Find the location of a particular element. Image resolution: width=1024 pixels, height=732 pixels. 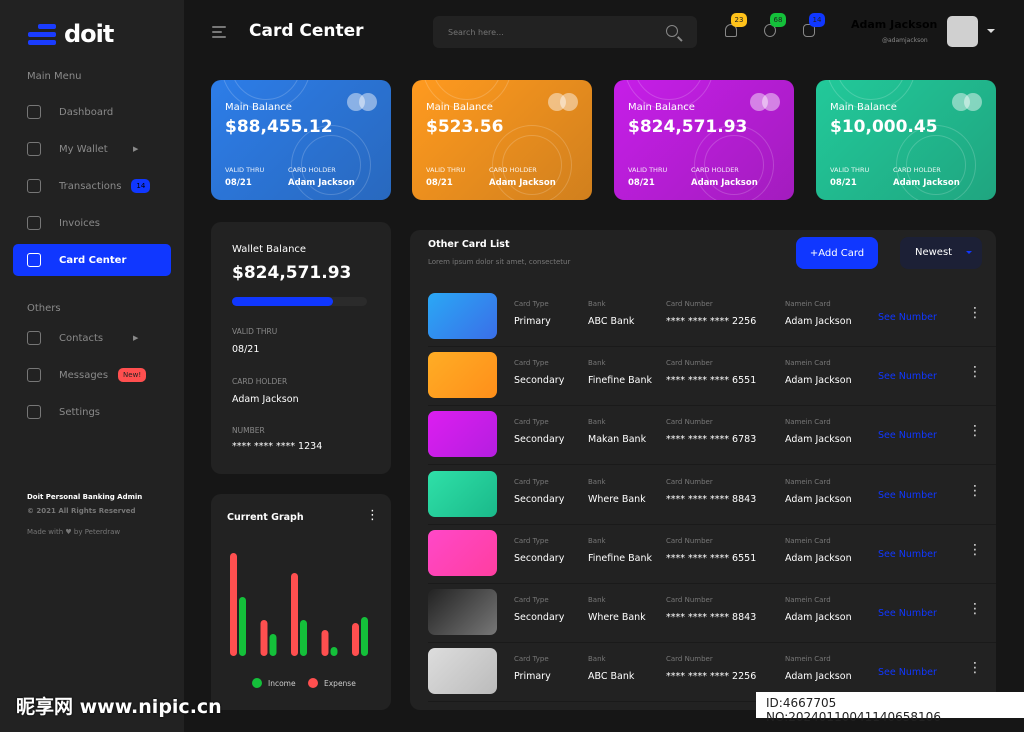

message-badge: 68 is located at coordinates (778, 20).